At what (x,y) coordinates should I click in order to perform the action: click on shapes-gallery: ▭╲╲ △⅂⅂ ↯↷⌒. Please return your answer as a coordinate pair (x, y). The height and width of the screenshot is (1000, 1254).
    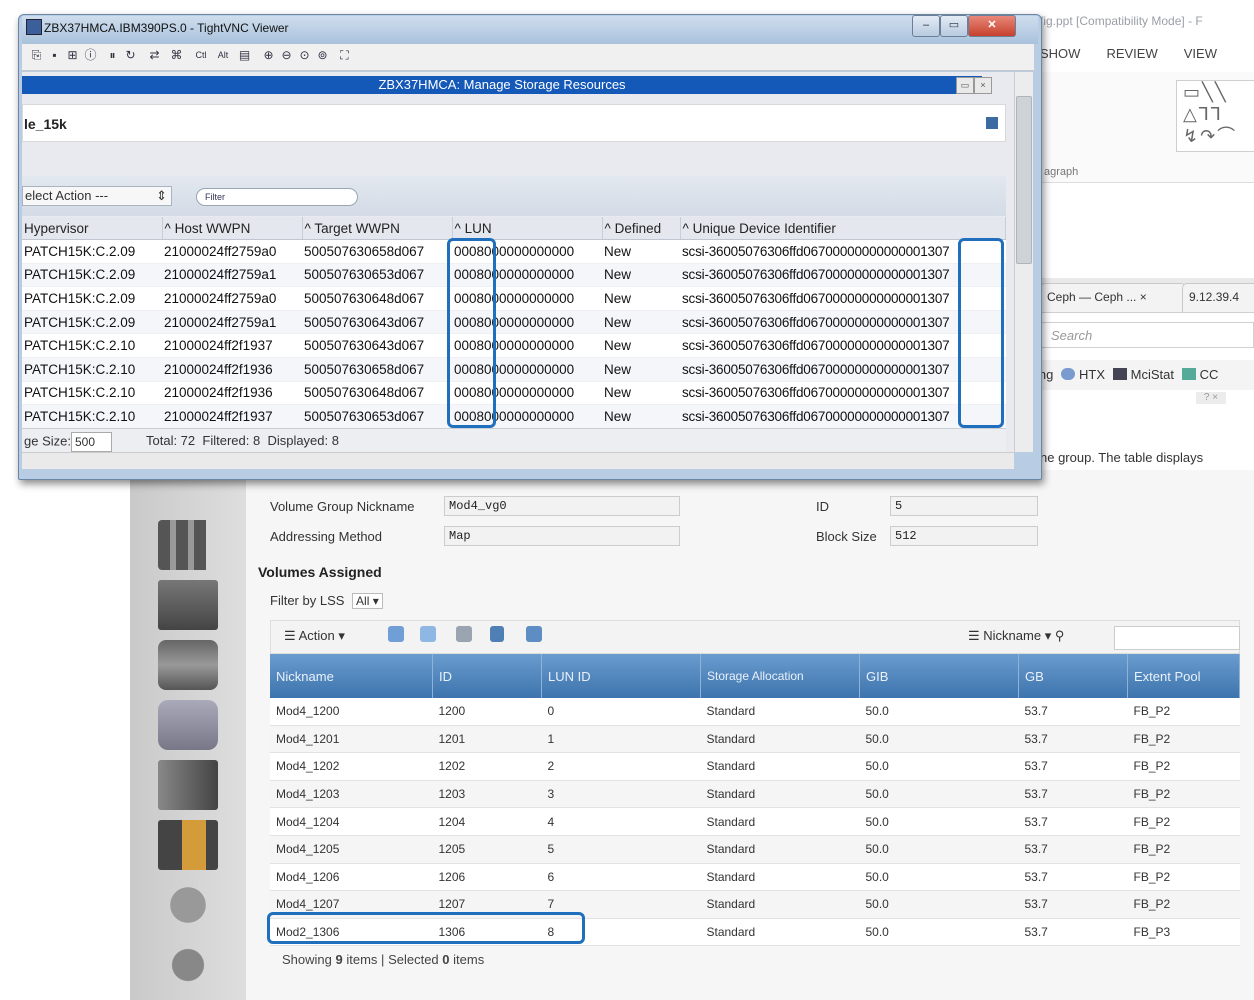
    Looking at the image, I should click on (1215, 116).